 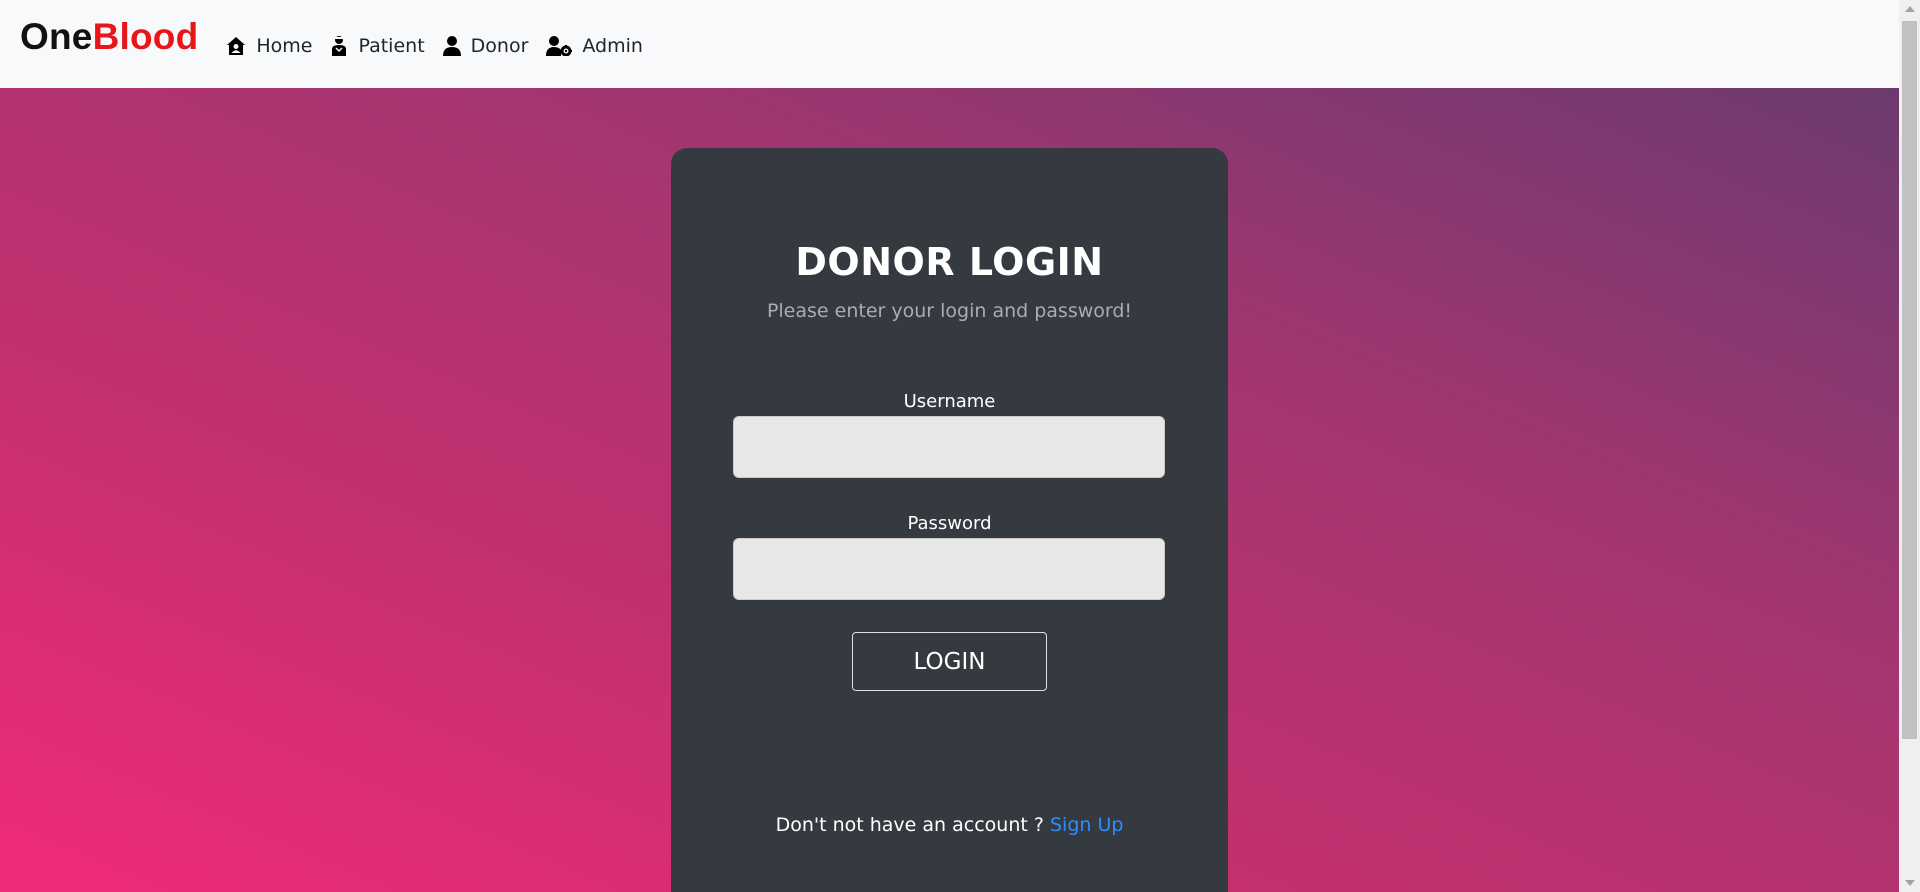 I want to click on username-input, so click(x=949, y=447).